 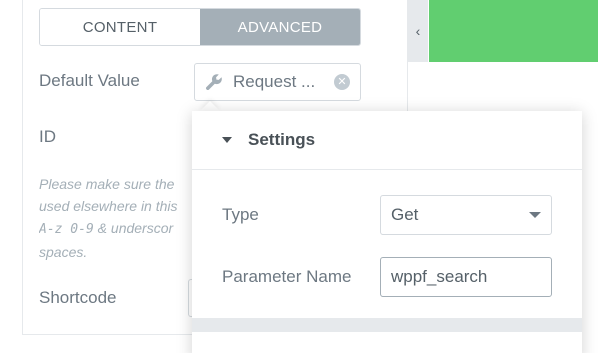 What do you see at coordinates (280, 27) in the screenshot?
I see `tab-advanced: ADVANCED` at bounding box center [280, 27].